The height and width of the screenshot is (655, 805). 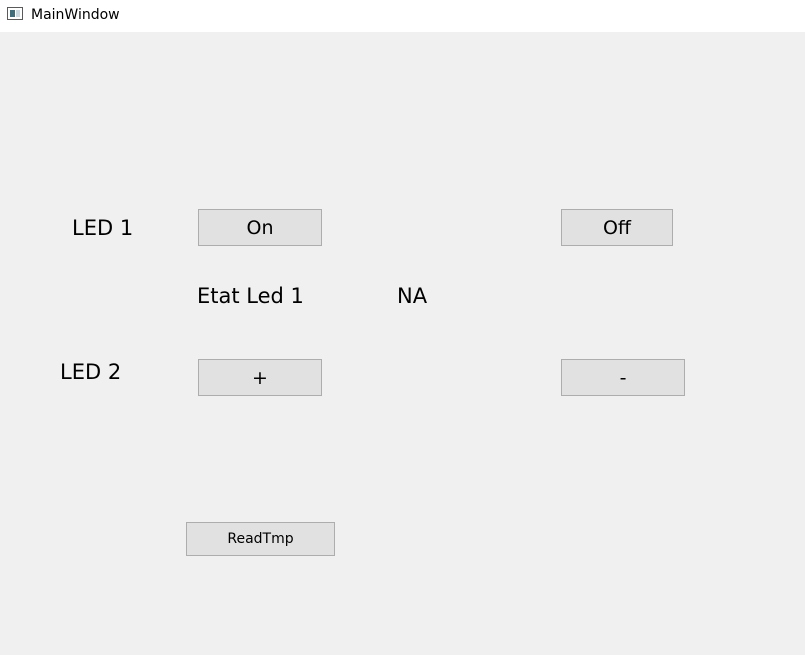 What do you see at coordinates (15, 13) in the screenshot?
I see `app-window-icon` at bounding box center [15, 13].